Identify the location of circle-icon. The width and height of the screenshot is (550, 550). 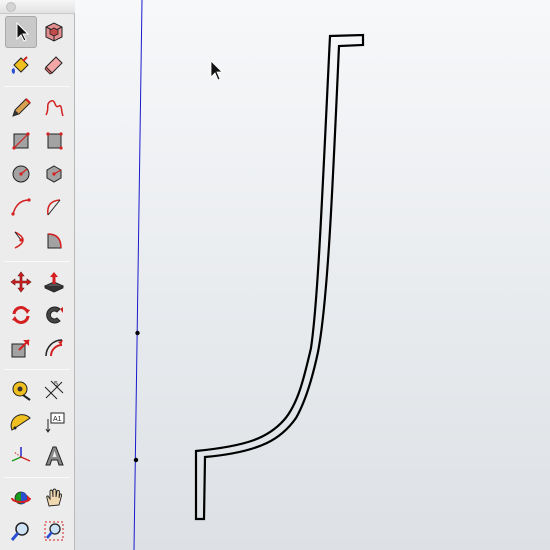
(21, 174).